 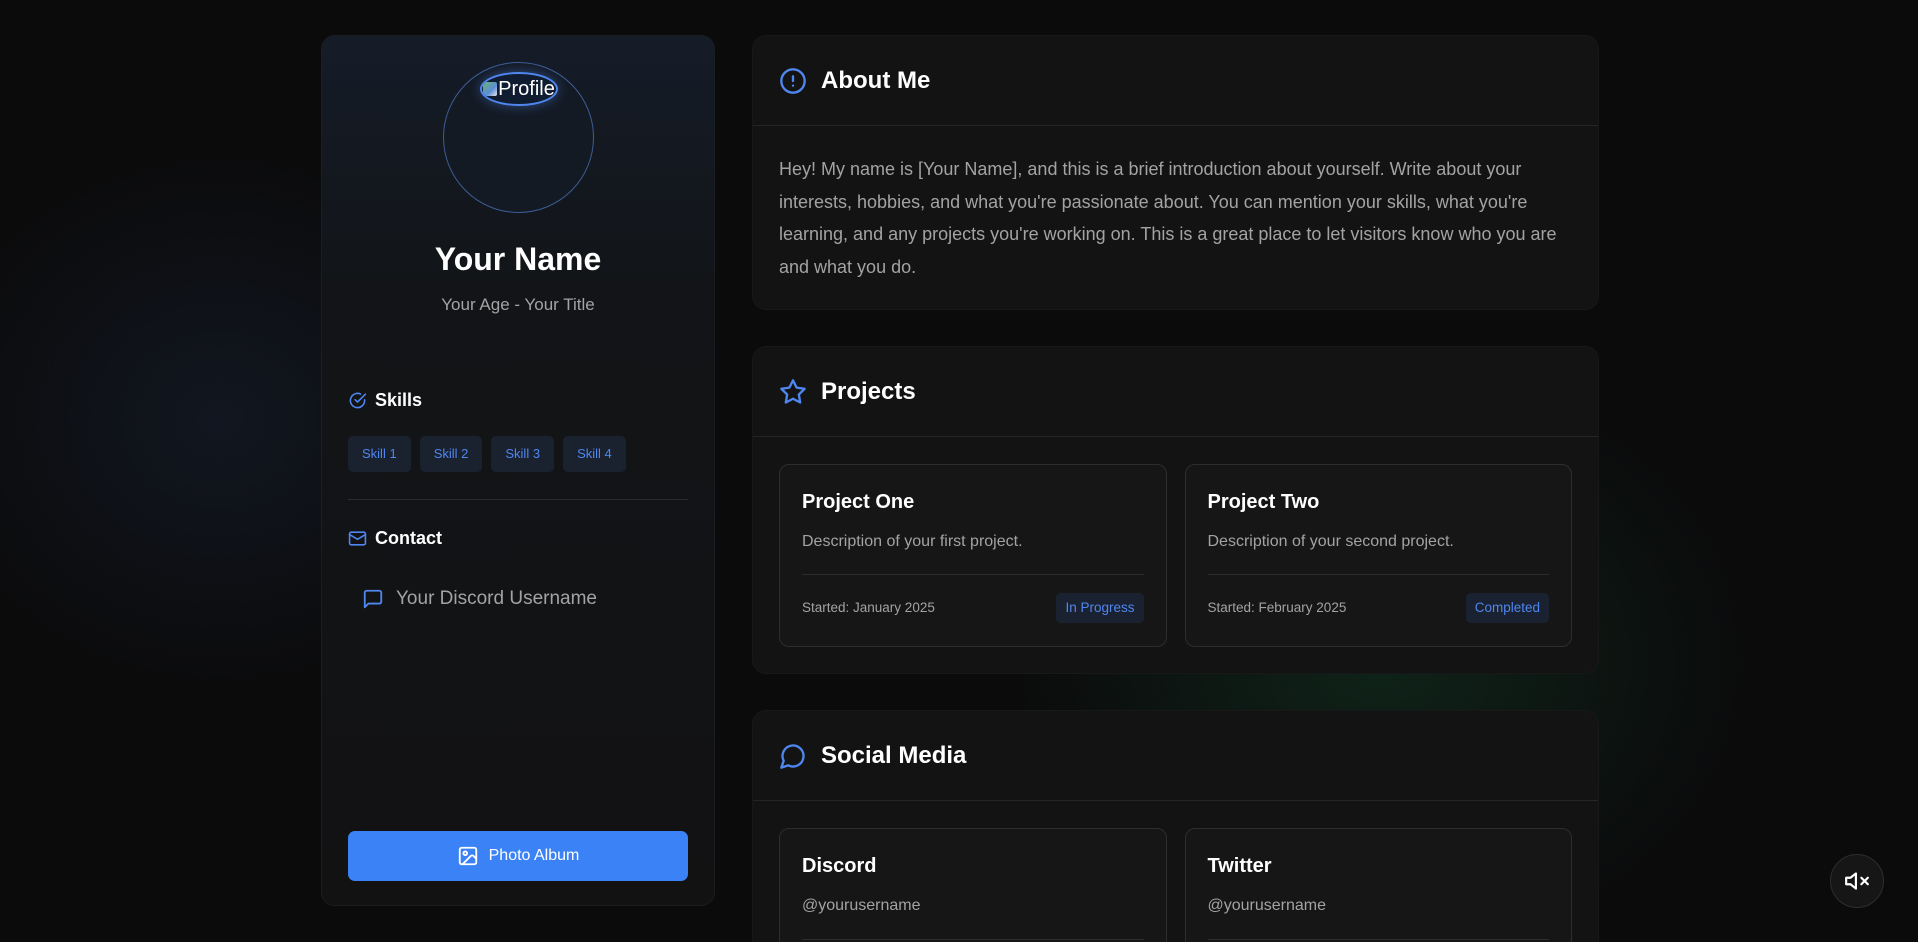 I want to click on about-heading-label: About Me, so click(x=876, y=80).